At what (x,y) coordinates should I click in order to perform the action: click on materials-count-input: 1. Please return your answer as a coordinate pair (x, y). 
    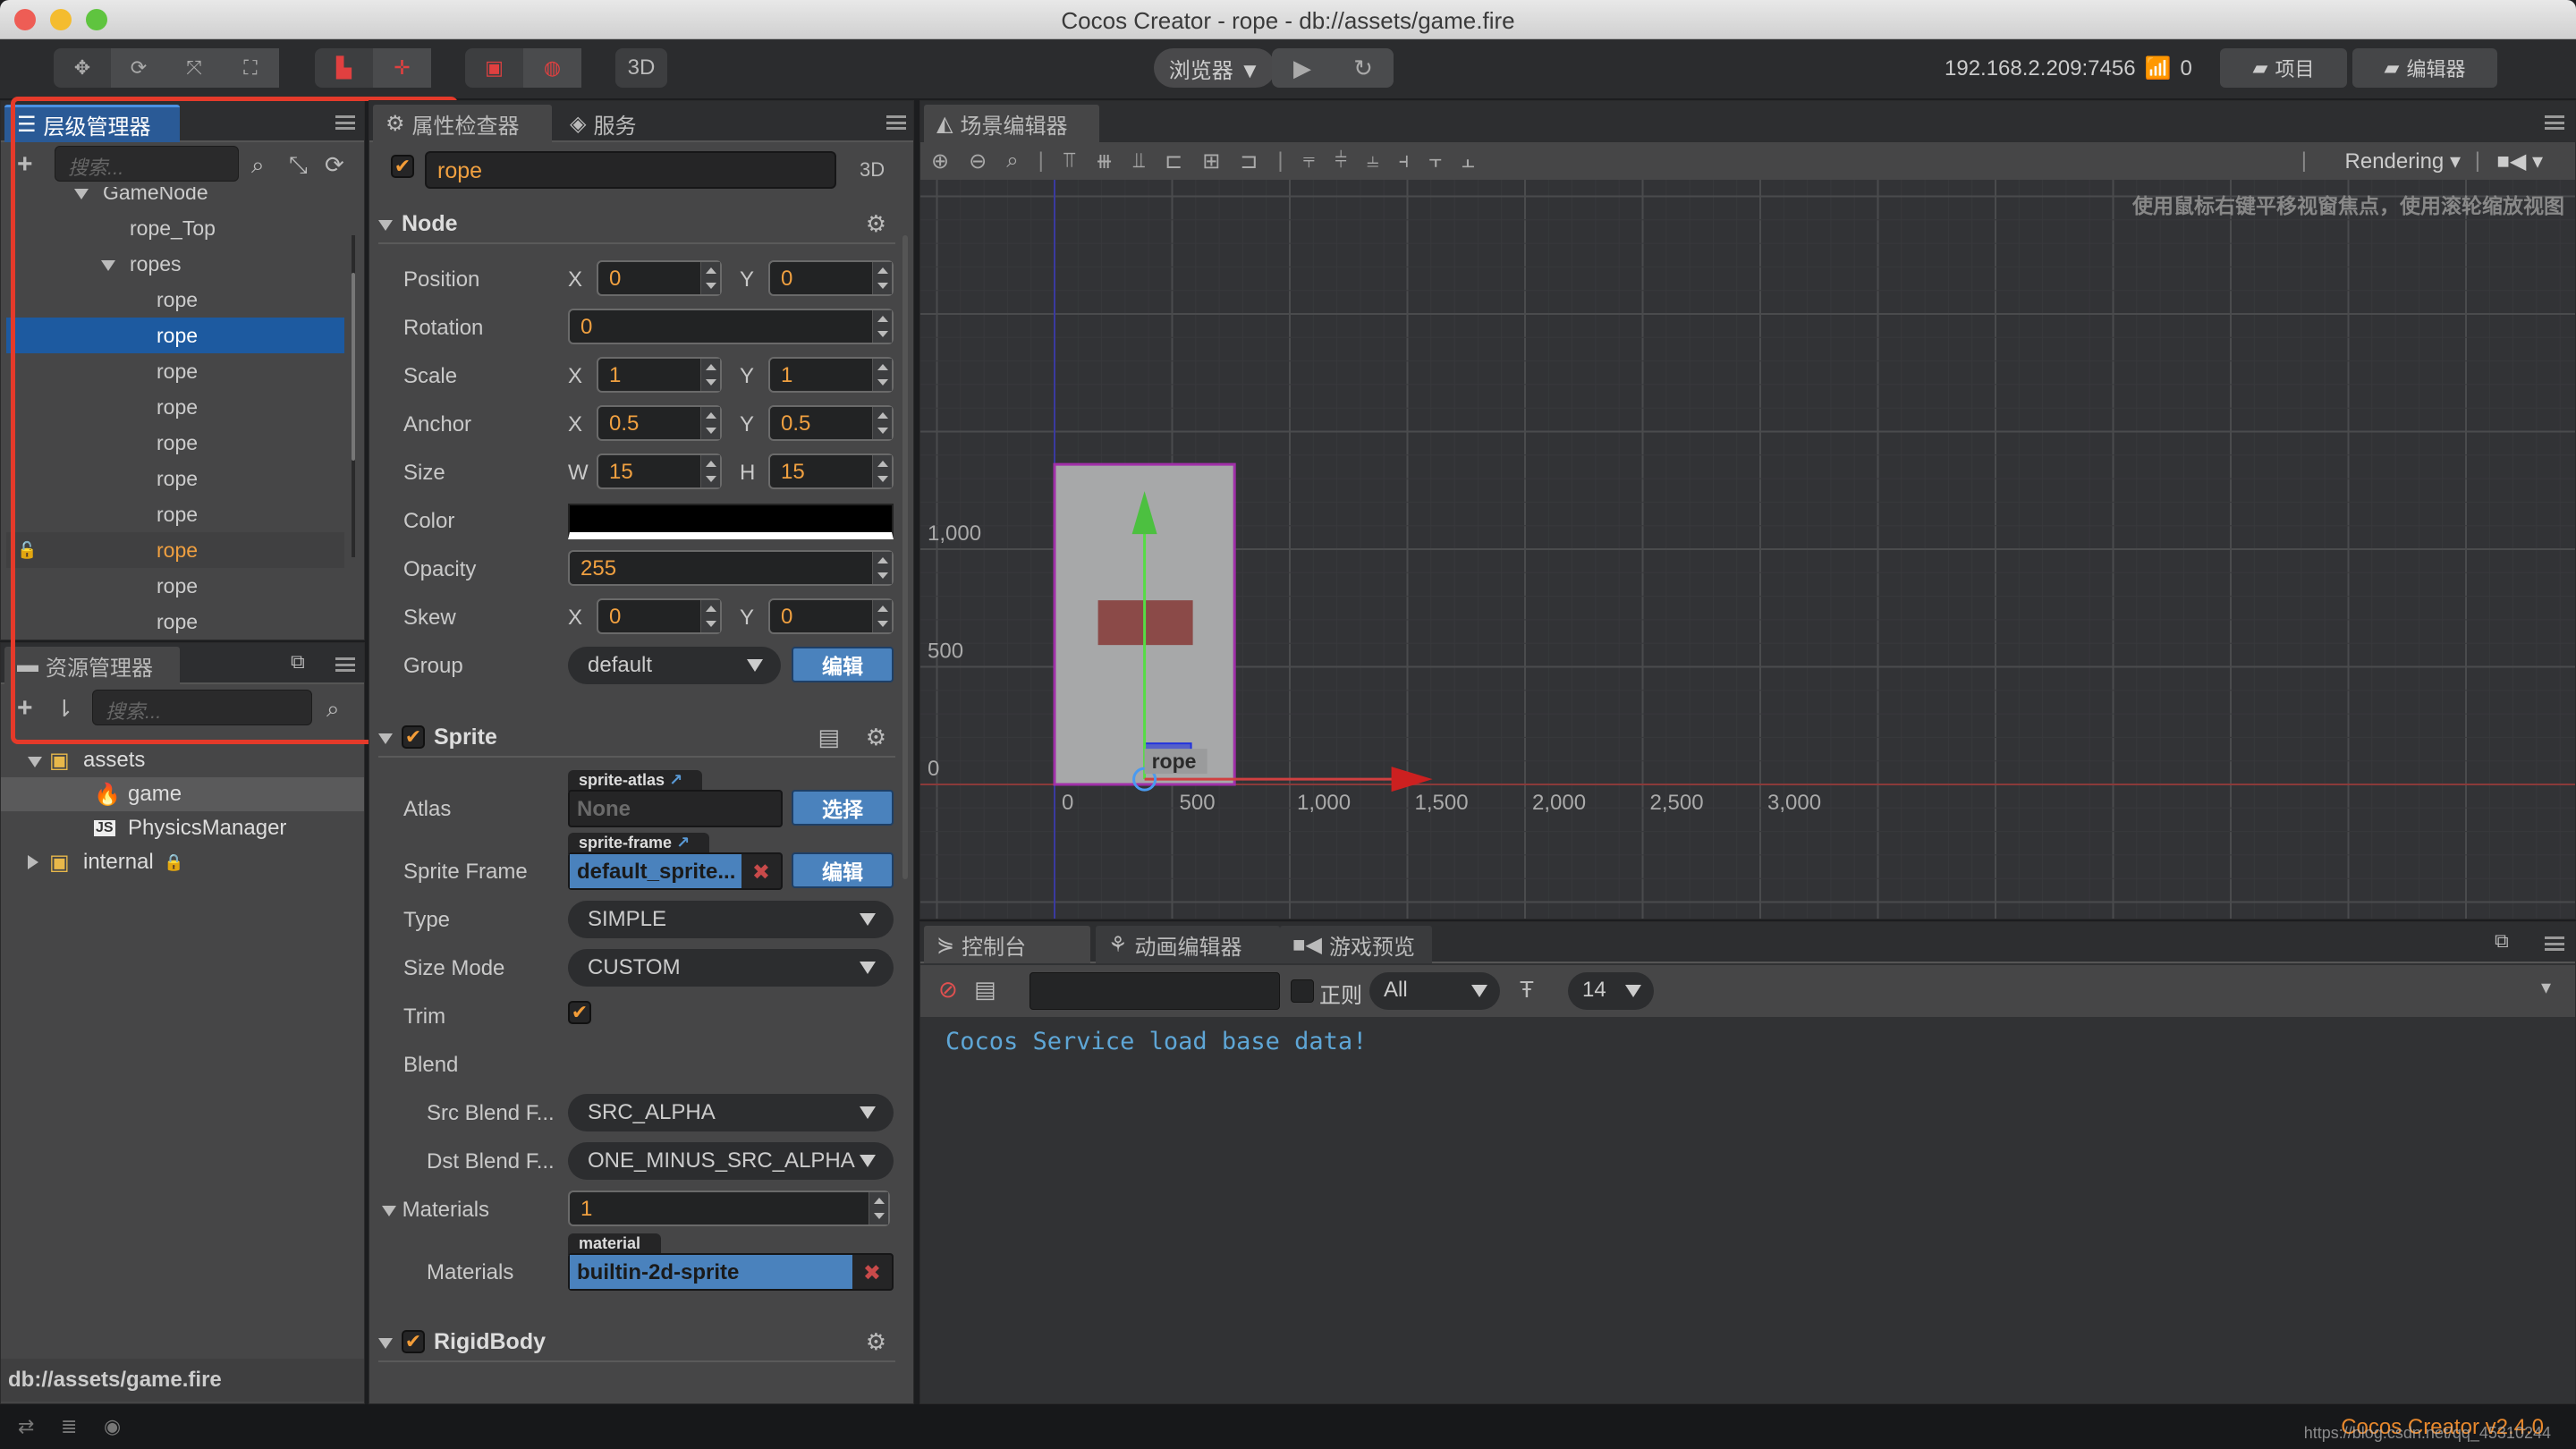
    Looking at the image, I should click on (729, 1208).